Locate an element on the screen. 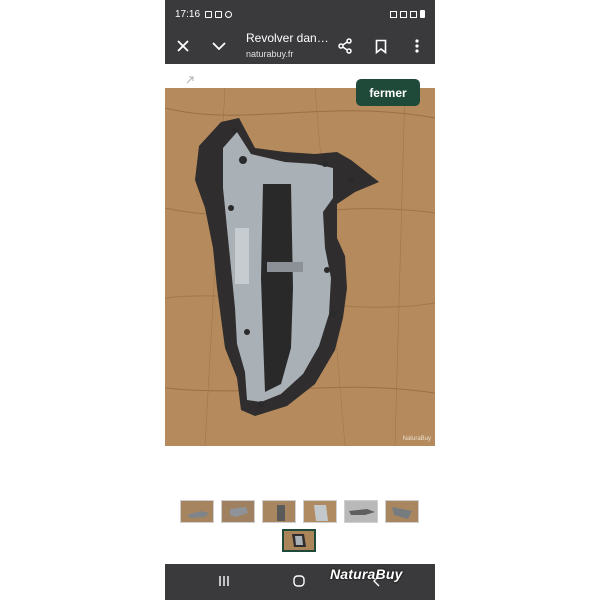  bookmark-icon is located at coordinates (381, 46).